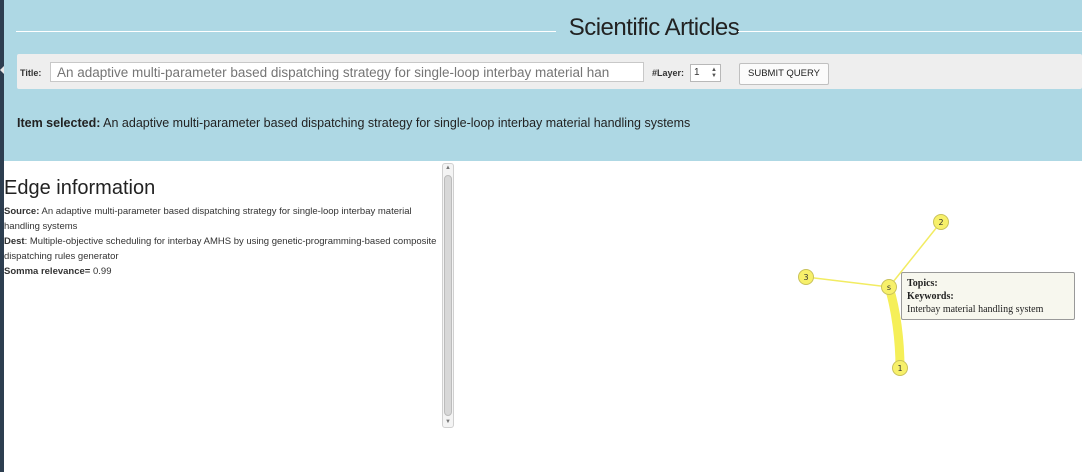 The width and height of the screenshot is (1082, 472). What do you see at coordinates (448, 422) in the screenshot?
I see `scroll-down-icon: ▼` at bounding box center [448, 422].